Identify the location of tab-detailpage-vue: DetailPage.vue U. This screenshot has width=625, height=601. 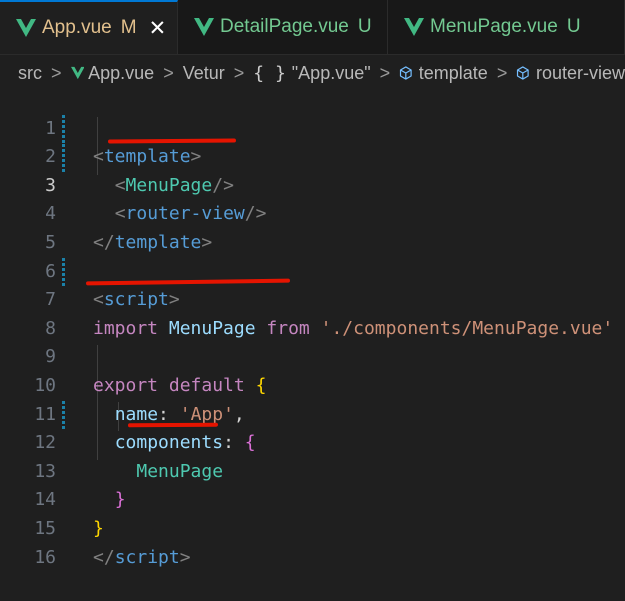
(283, 27).